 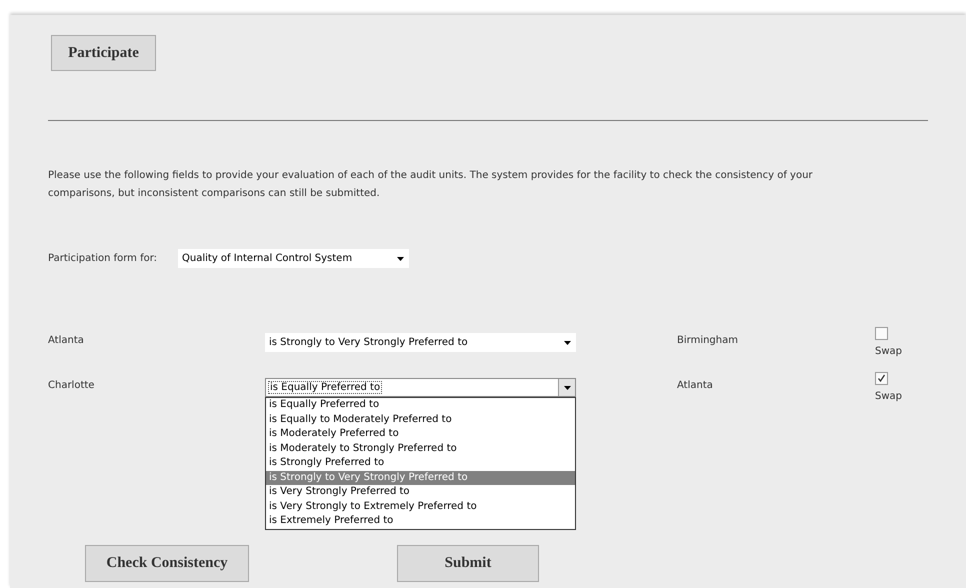 What do you see at coordinates (468, 563) in the screenshot?
I see `submit-button: Submit` at bounding box center [468, 563].